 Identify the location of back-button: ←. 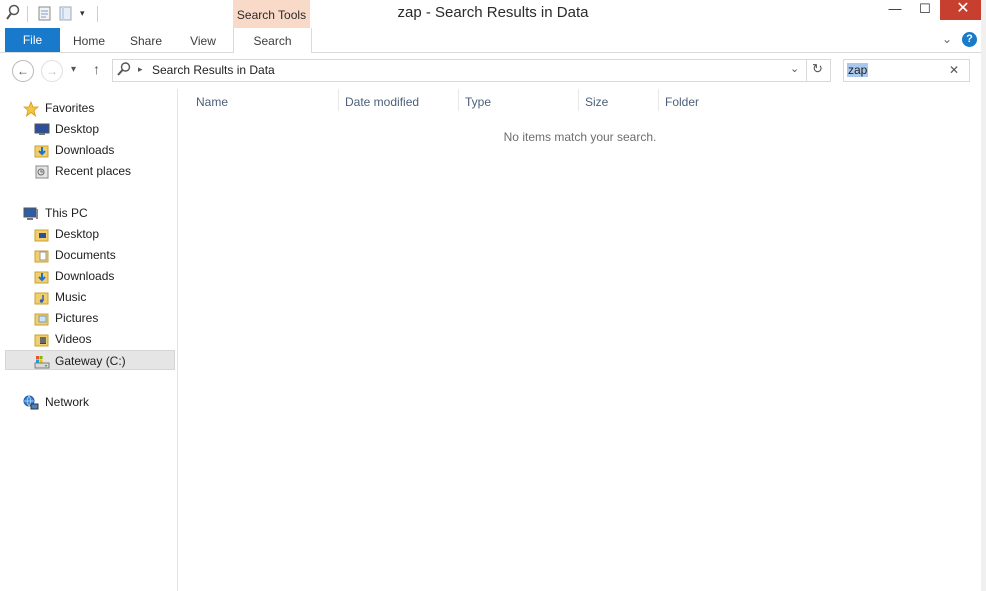
(23, 71).